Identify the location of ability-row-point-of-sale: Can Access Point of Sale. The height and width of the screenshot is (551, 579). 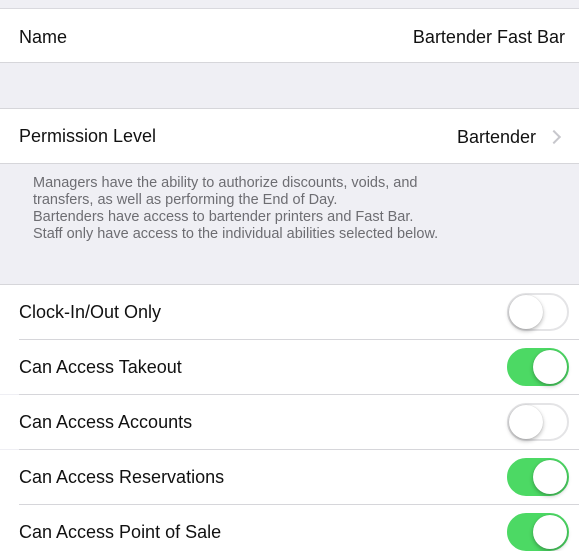
(289, 528).